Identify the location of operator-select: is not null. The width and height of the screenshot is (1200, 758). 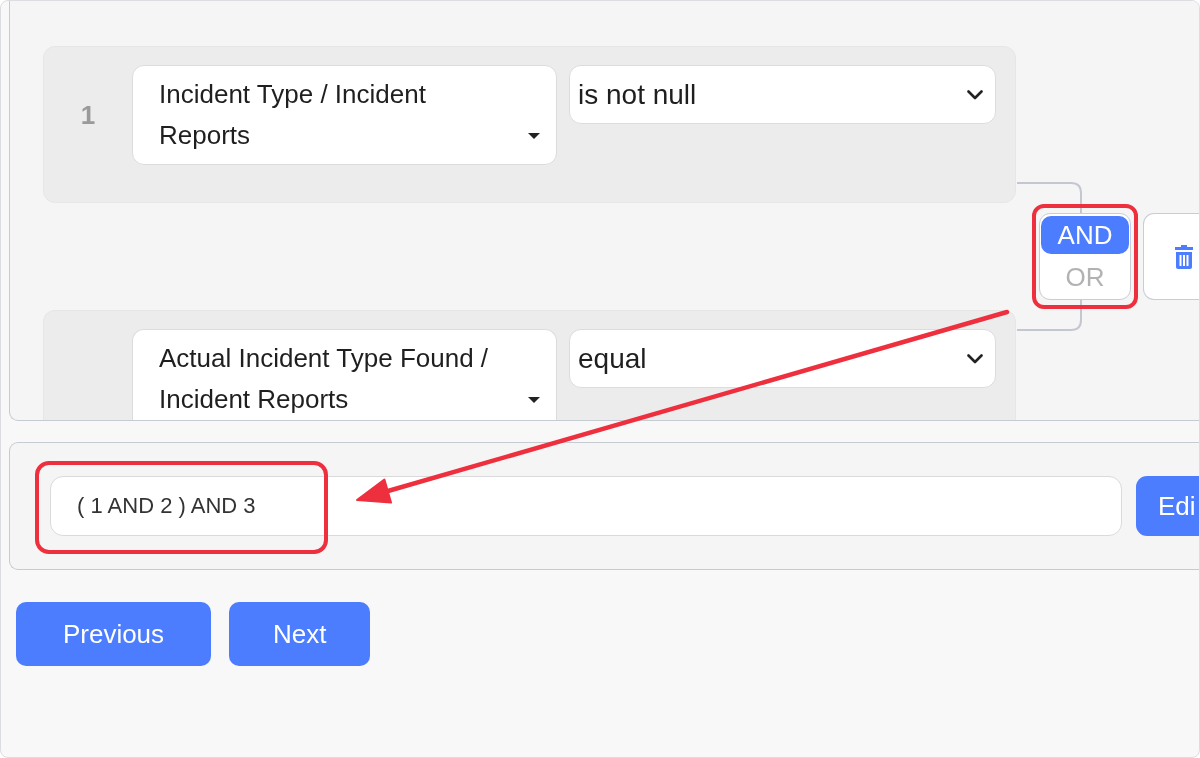
(782, 94).